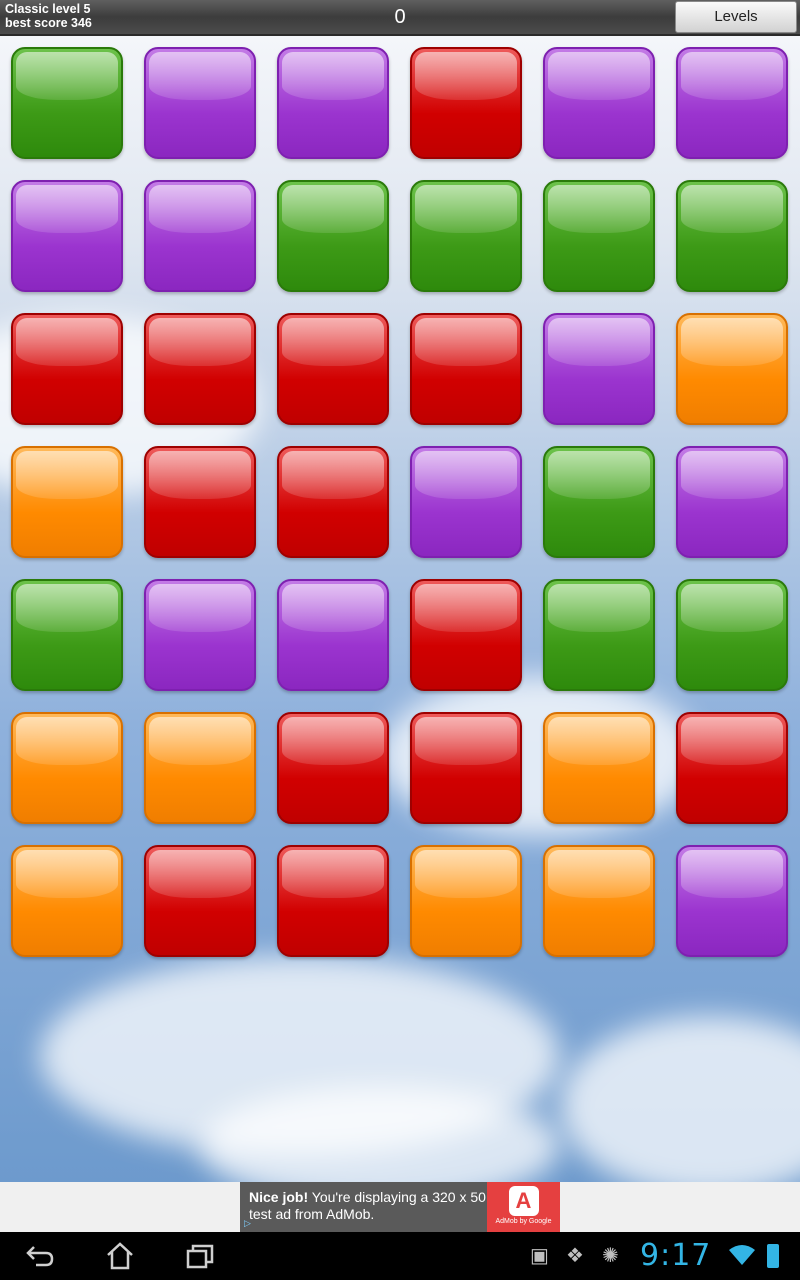  What do you see at coordinates (773, 1256) in the screenshot?
I see `battery-icon` at bounding box center [773, 1256].